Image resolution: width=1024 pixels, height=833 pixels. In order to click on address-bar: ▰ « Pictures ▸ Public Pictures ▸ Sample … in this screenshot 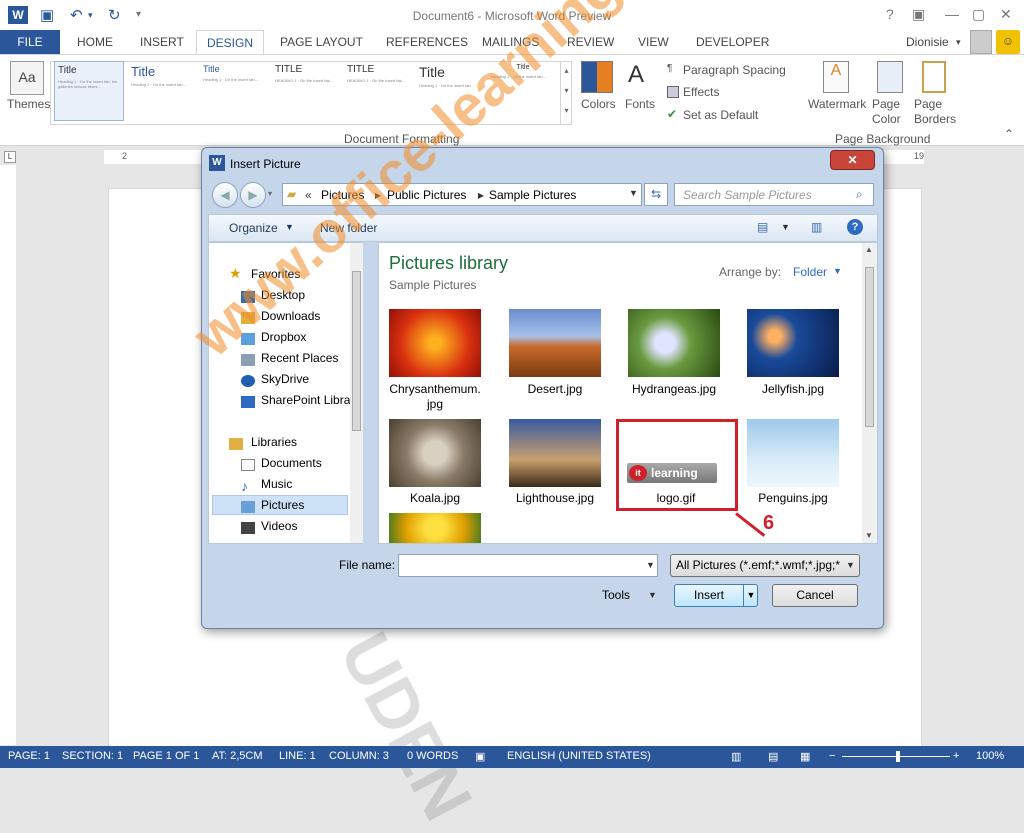, I will do `click(462, 194)`.